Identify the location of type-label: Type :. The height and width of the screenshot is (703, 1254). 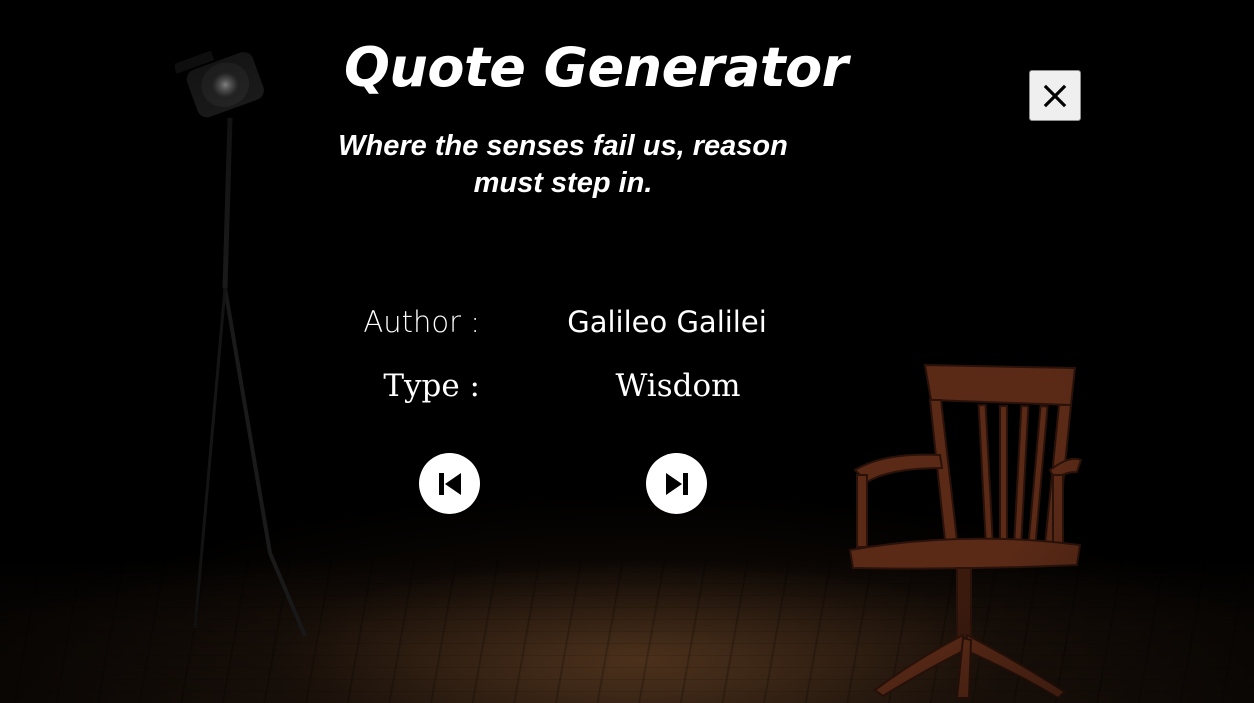
(431, 386).